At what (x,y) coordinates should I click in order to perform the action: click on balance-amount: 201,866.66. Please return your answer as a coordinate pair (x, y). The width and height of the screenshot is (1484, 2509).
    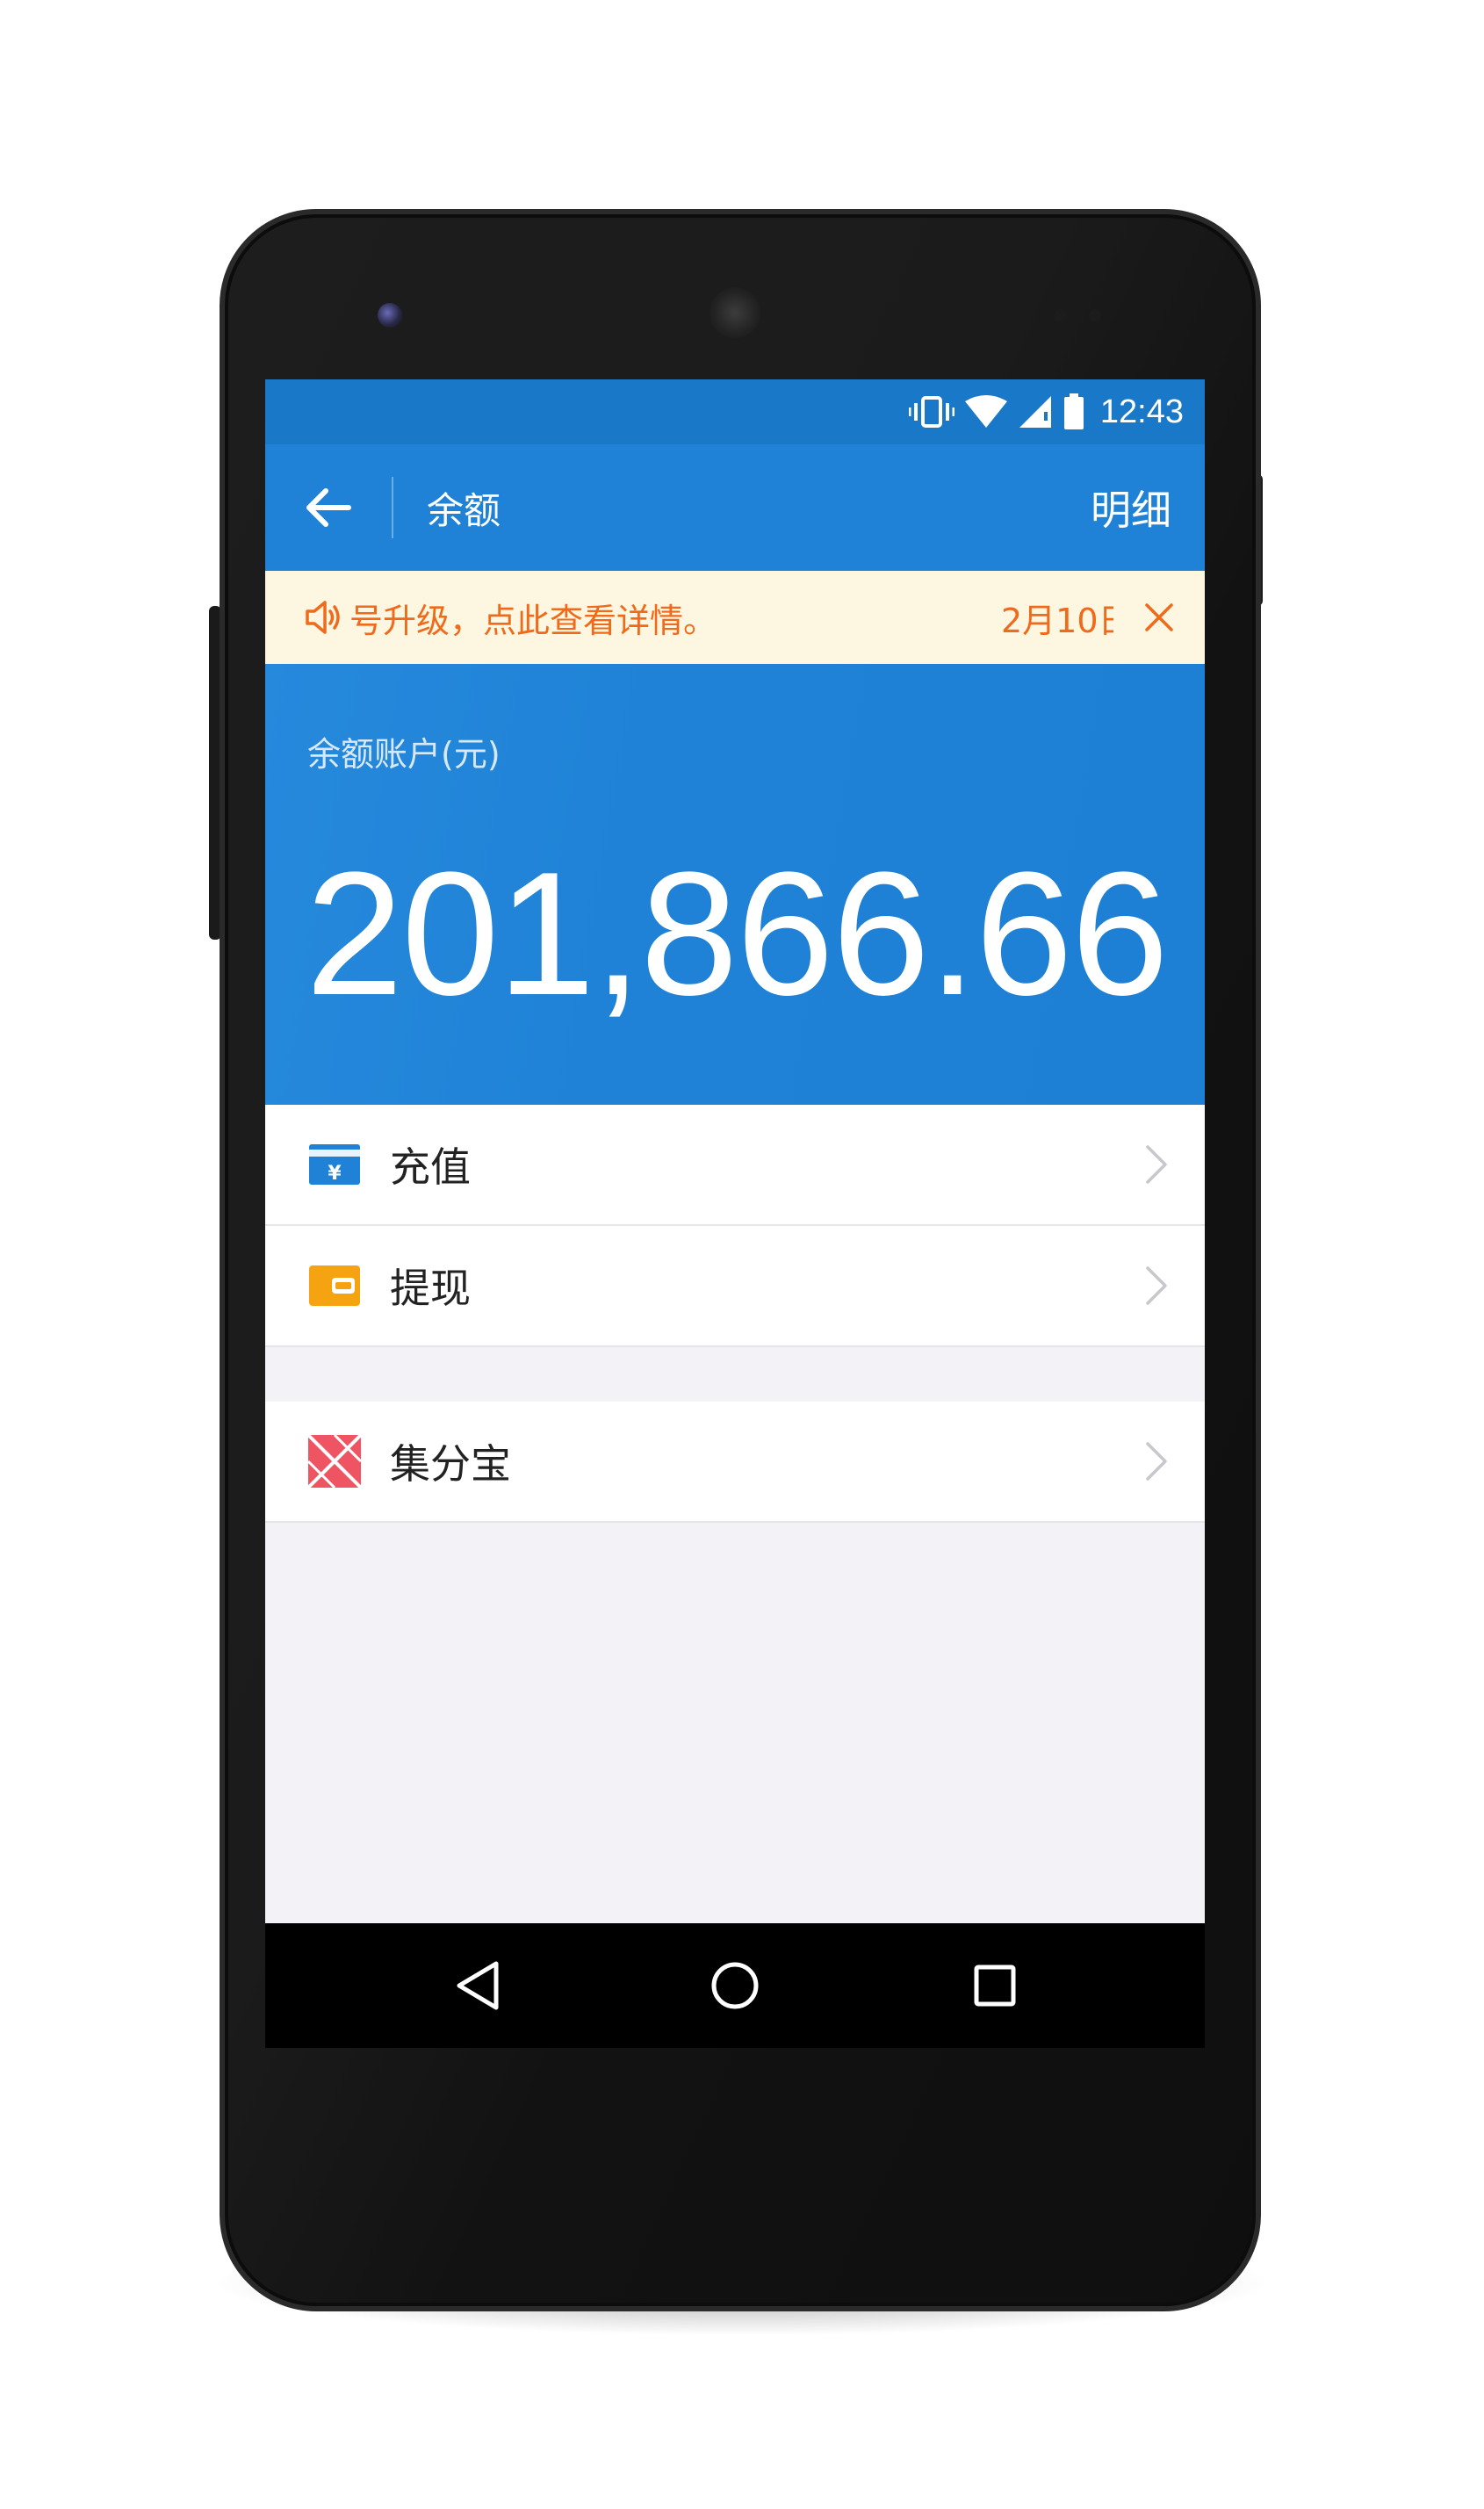
    Looking at the image, I should click on (737, 934).